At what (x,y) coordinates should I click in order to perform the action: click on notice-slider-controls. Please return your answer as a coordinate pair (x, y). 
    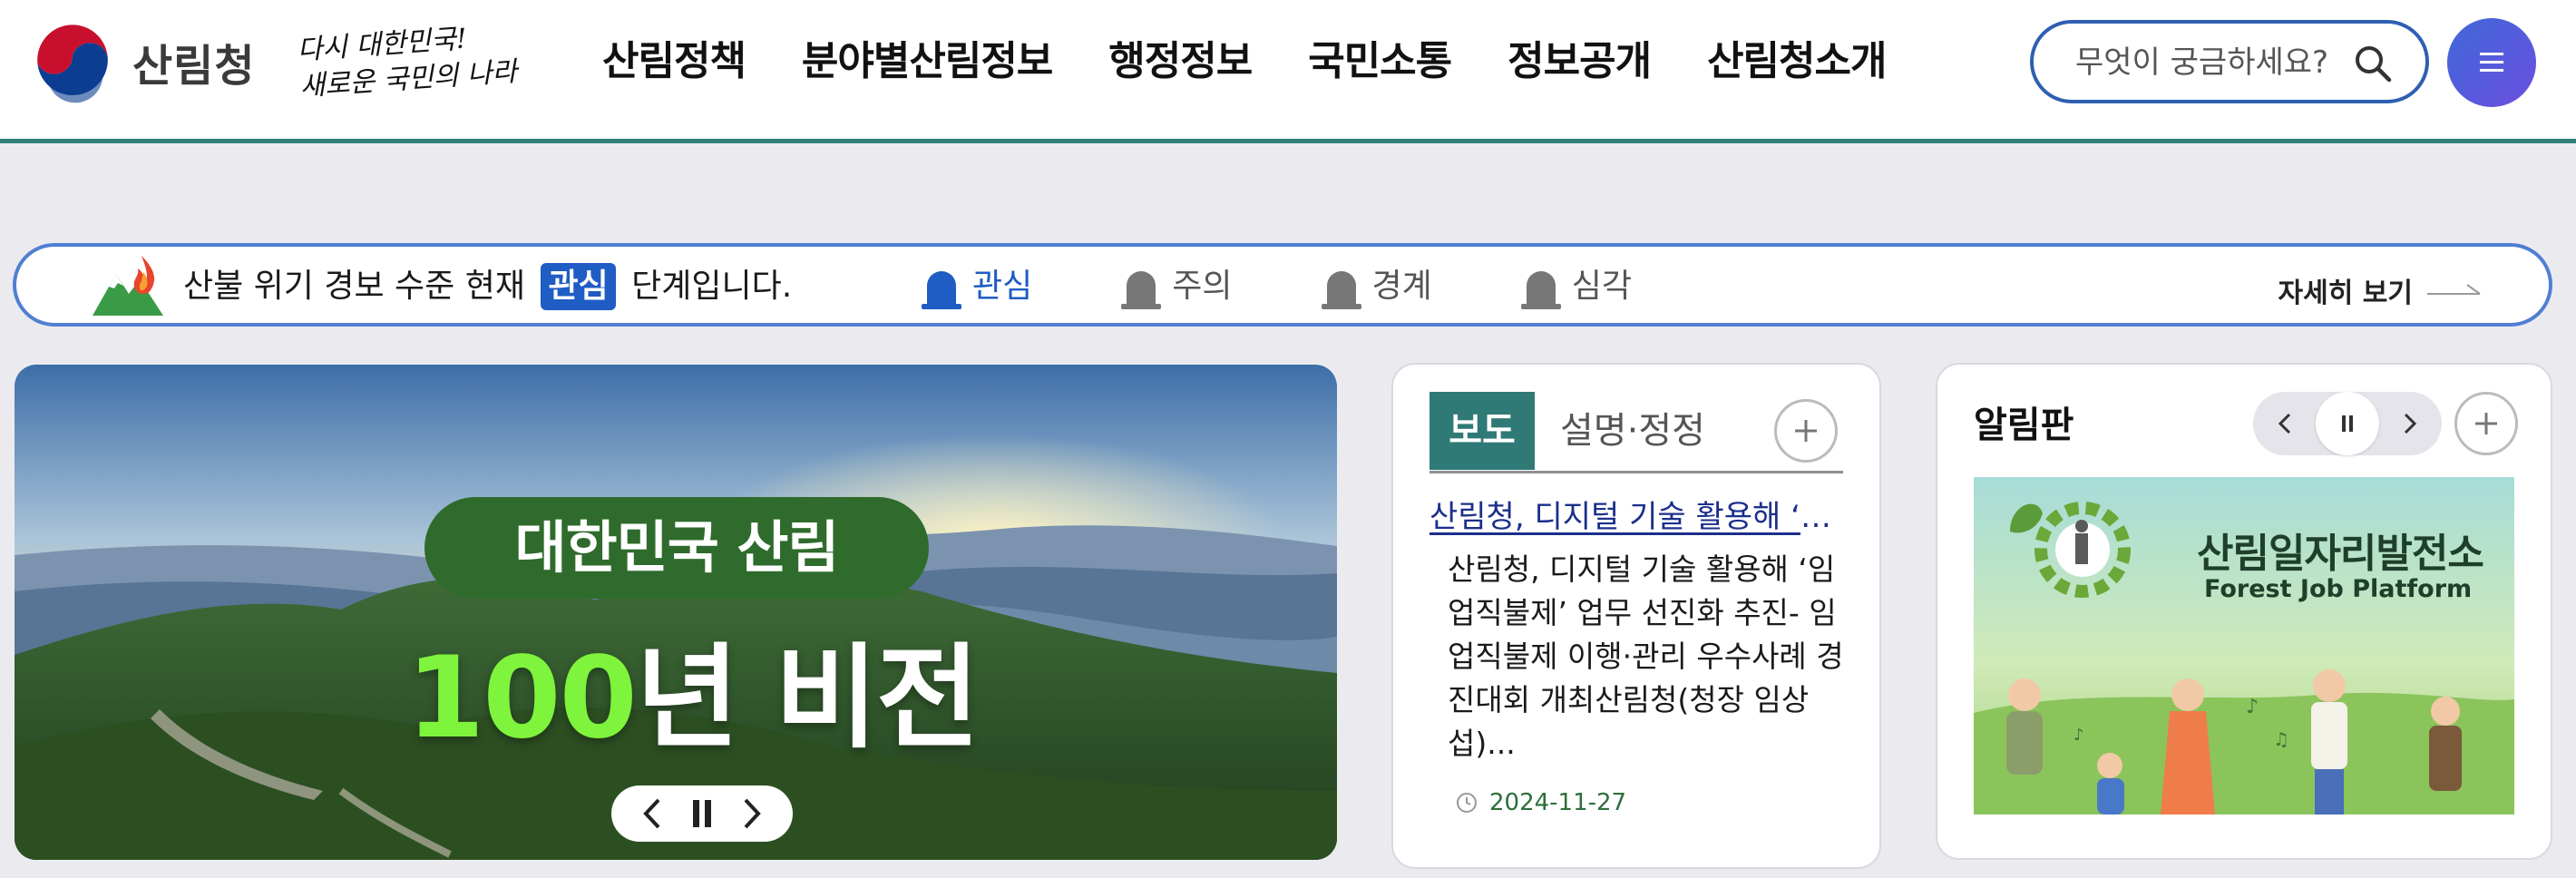
    Looking at the image, I should click on (2347, 423).